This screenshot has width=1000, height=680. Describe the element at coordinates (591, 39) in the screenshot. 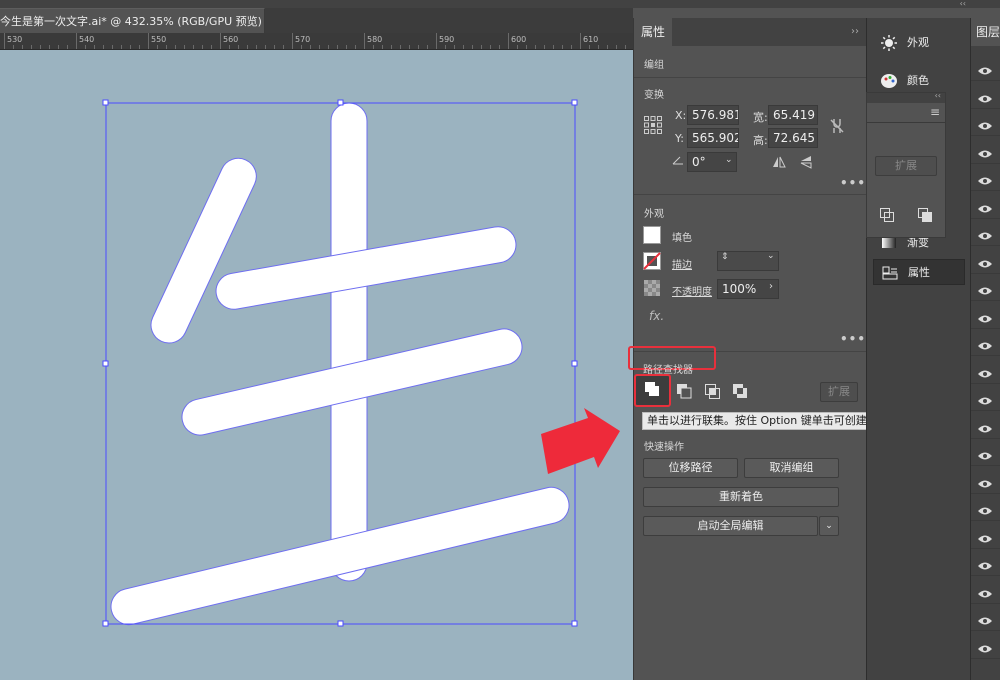

I see `ruler-label: 610` at that location.